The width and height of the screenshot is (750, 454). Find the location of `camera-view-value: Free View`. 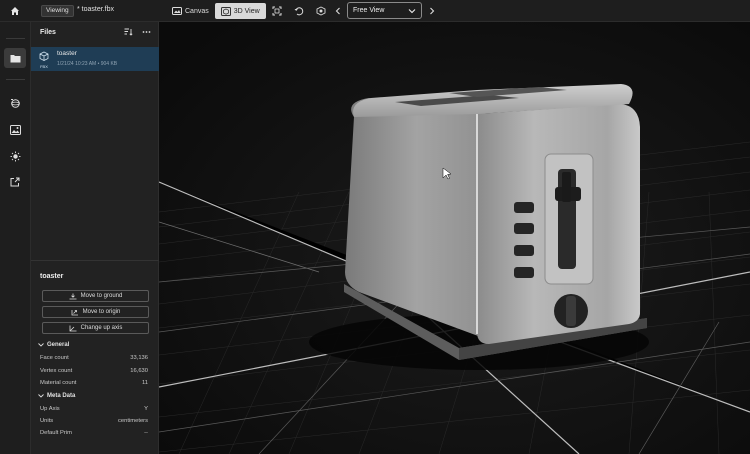

camera-view-value: Free View is located at coordinates (369, 10).